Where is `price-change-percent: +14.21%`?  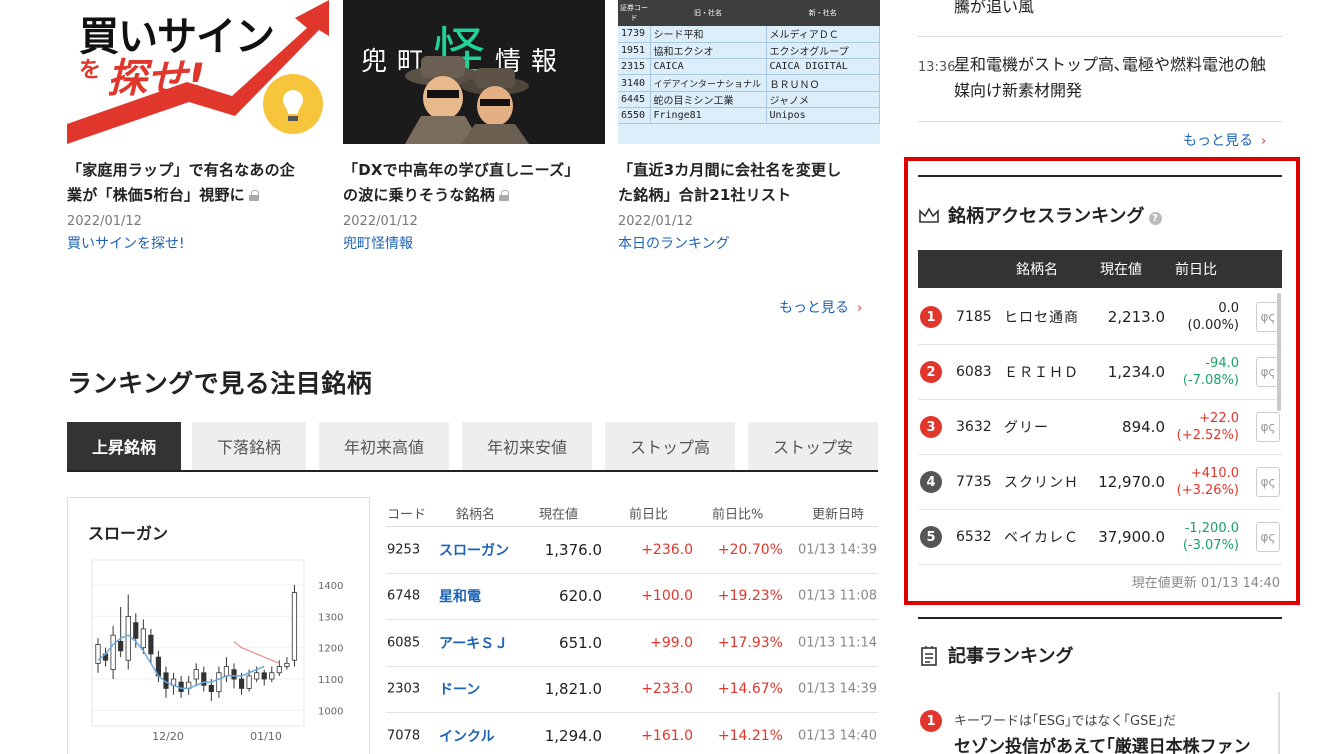 price-change-percent: +14.21% is located at coordinates (750, 735).